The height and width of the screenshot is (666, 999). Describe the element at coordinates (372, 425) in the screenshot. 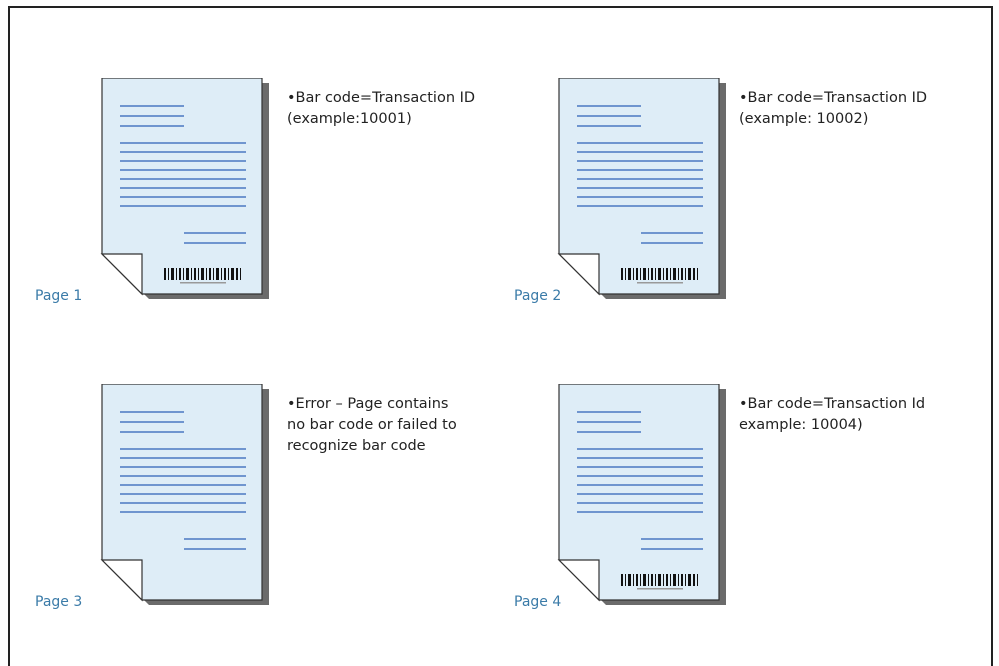

I see `page-3-note-line-2: no bar code or failed to` at that location.